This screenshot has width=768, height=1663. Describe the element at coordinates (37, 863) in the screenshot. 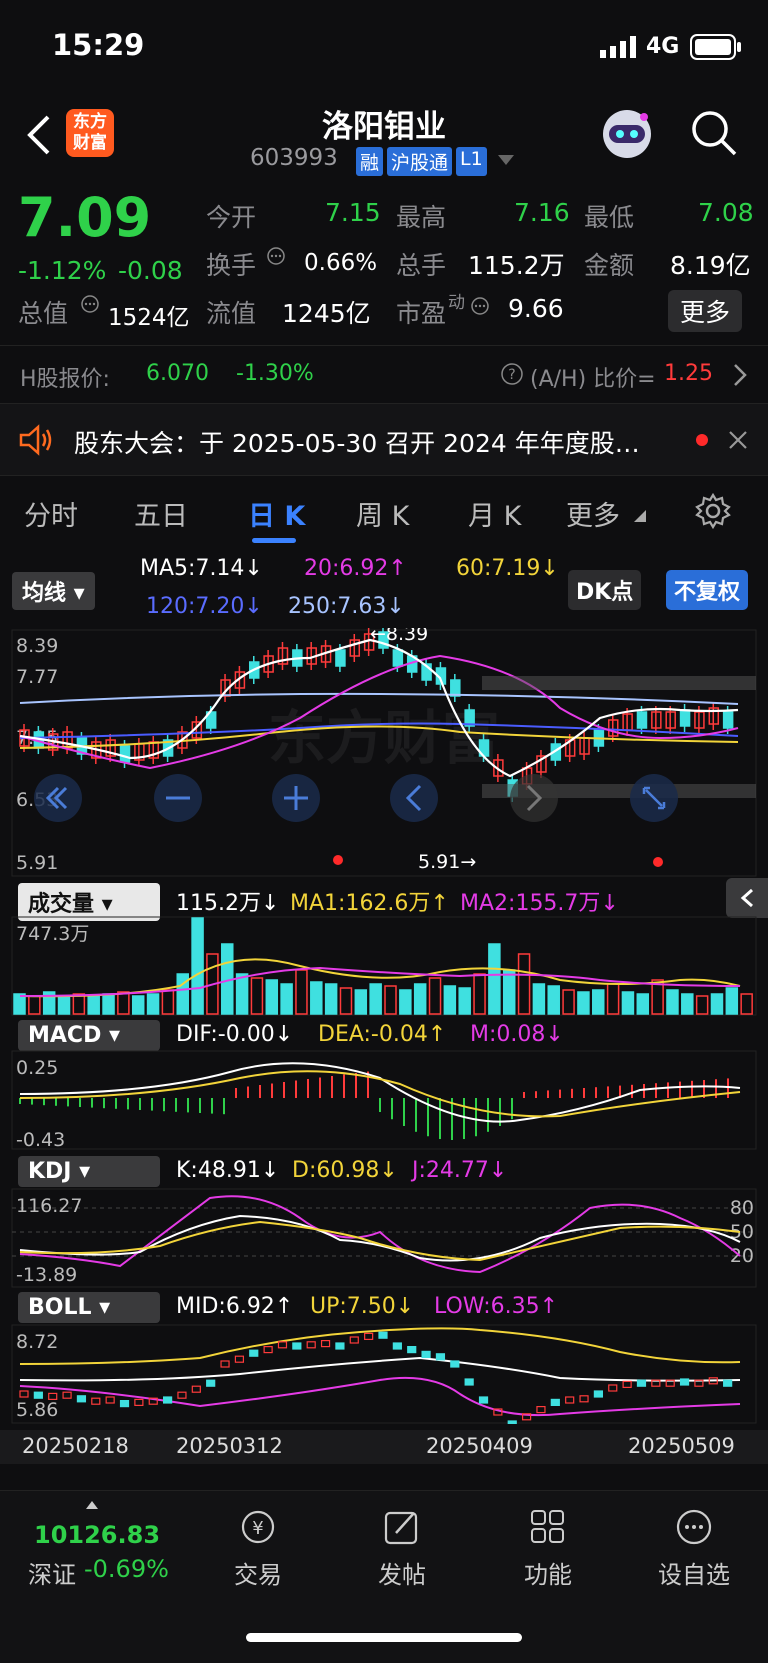

I see `price-tick: 5.91` at that location.